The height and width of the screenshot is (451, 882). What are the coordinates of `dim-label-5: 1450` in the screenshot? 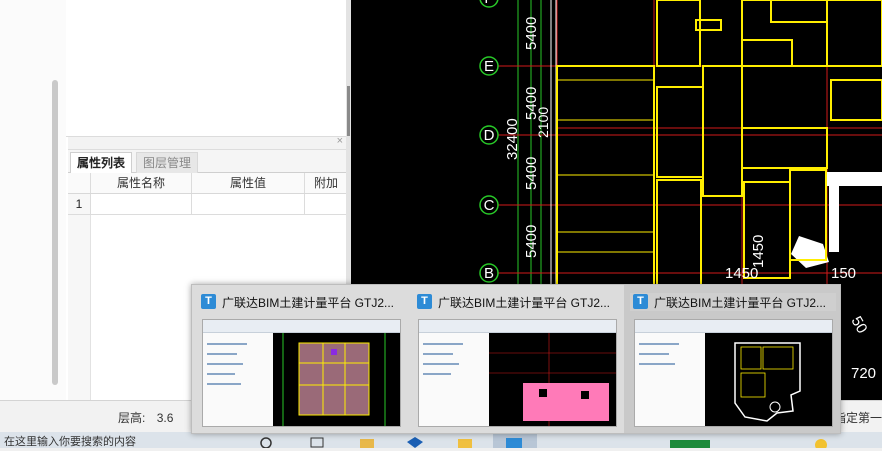 It's located at (758, 251).